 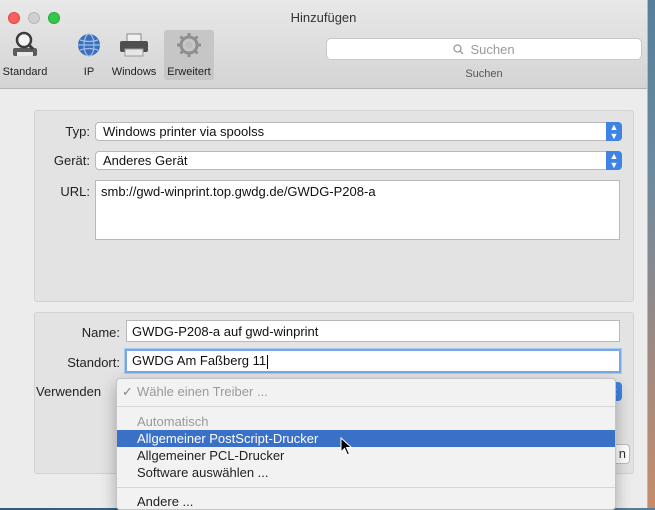 I want to click on search-placeholder: Suchen, so click(x=492, y=49).